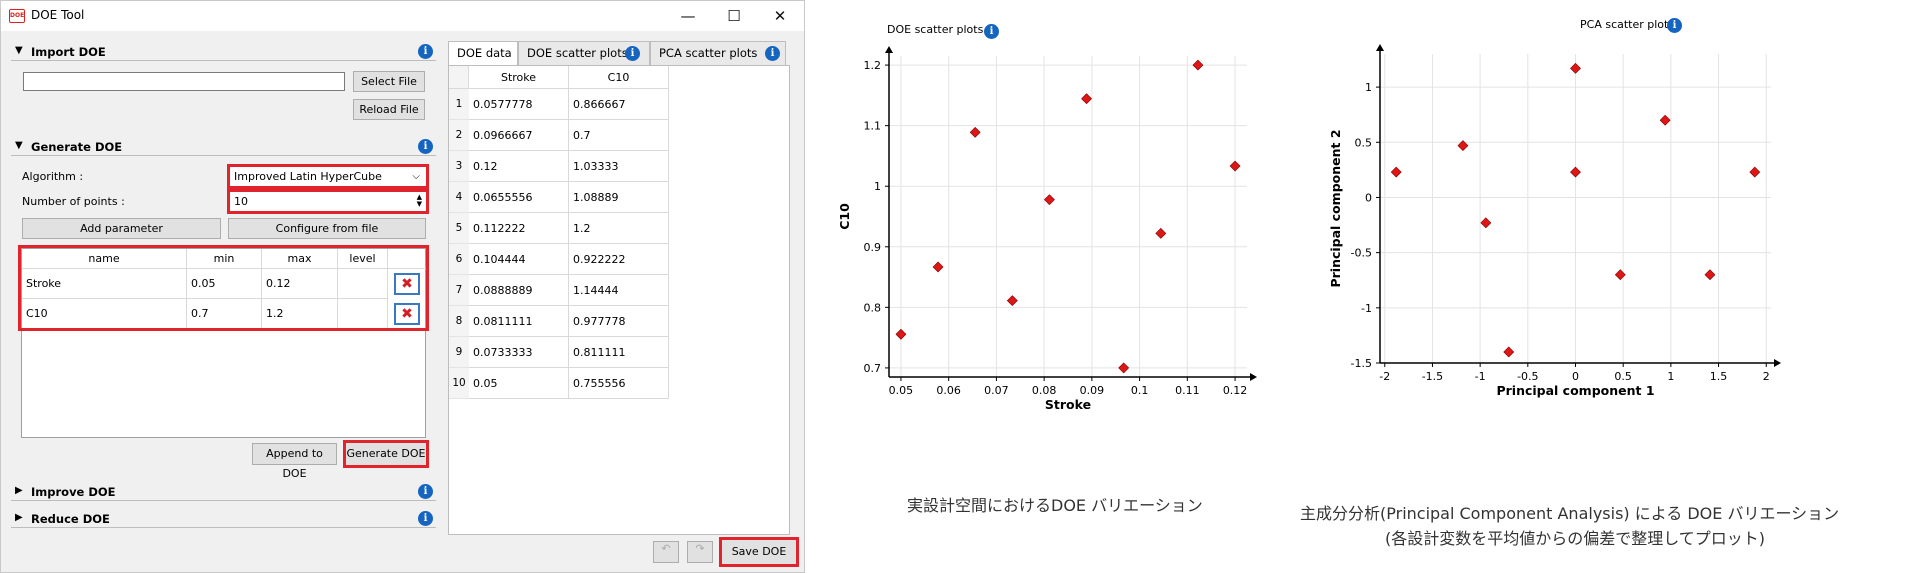  I want to click on corner-cell, so click(459, 77).